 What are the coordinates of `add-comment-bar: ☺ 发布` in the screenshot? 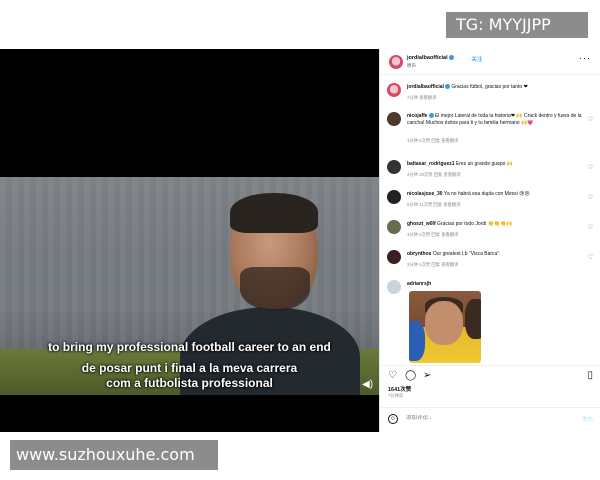 It's located at (490, 419).